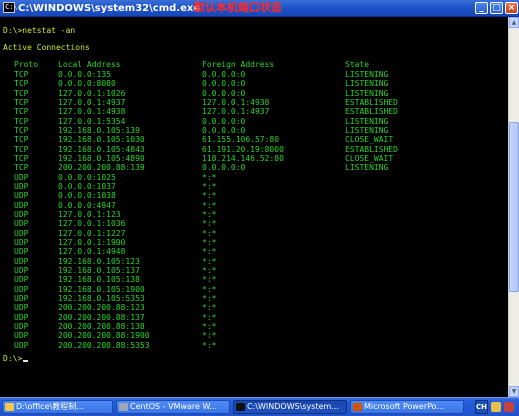 This screenshot has width=519, height=416. What do you see at coordinates (357, 407) in the screenshot?
I see `powerpoint-icon` at bounding box center [357, 407].